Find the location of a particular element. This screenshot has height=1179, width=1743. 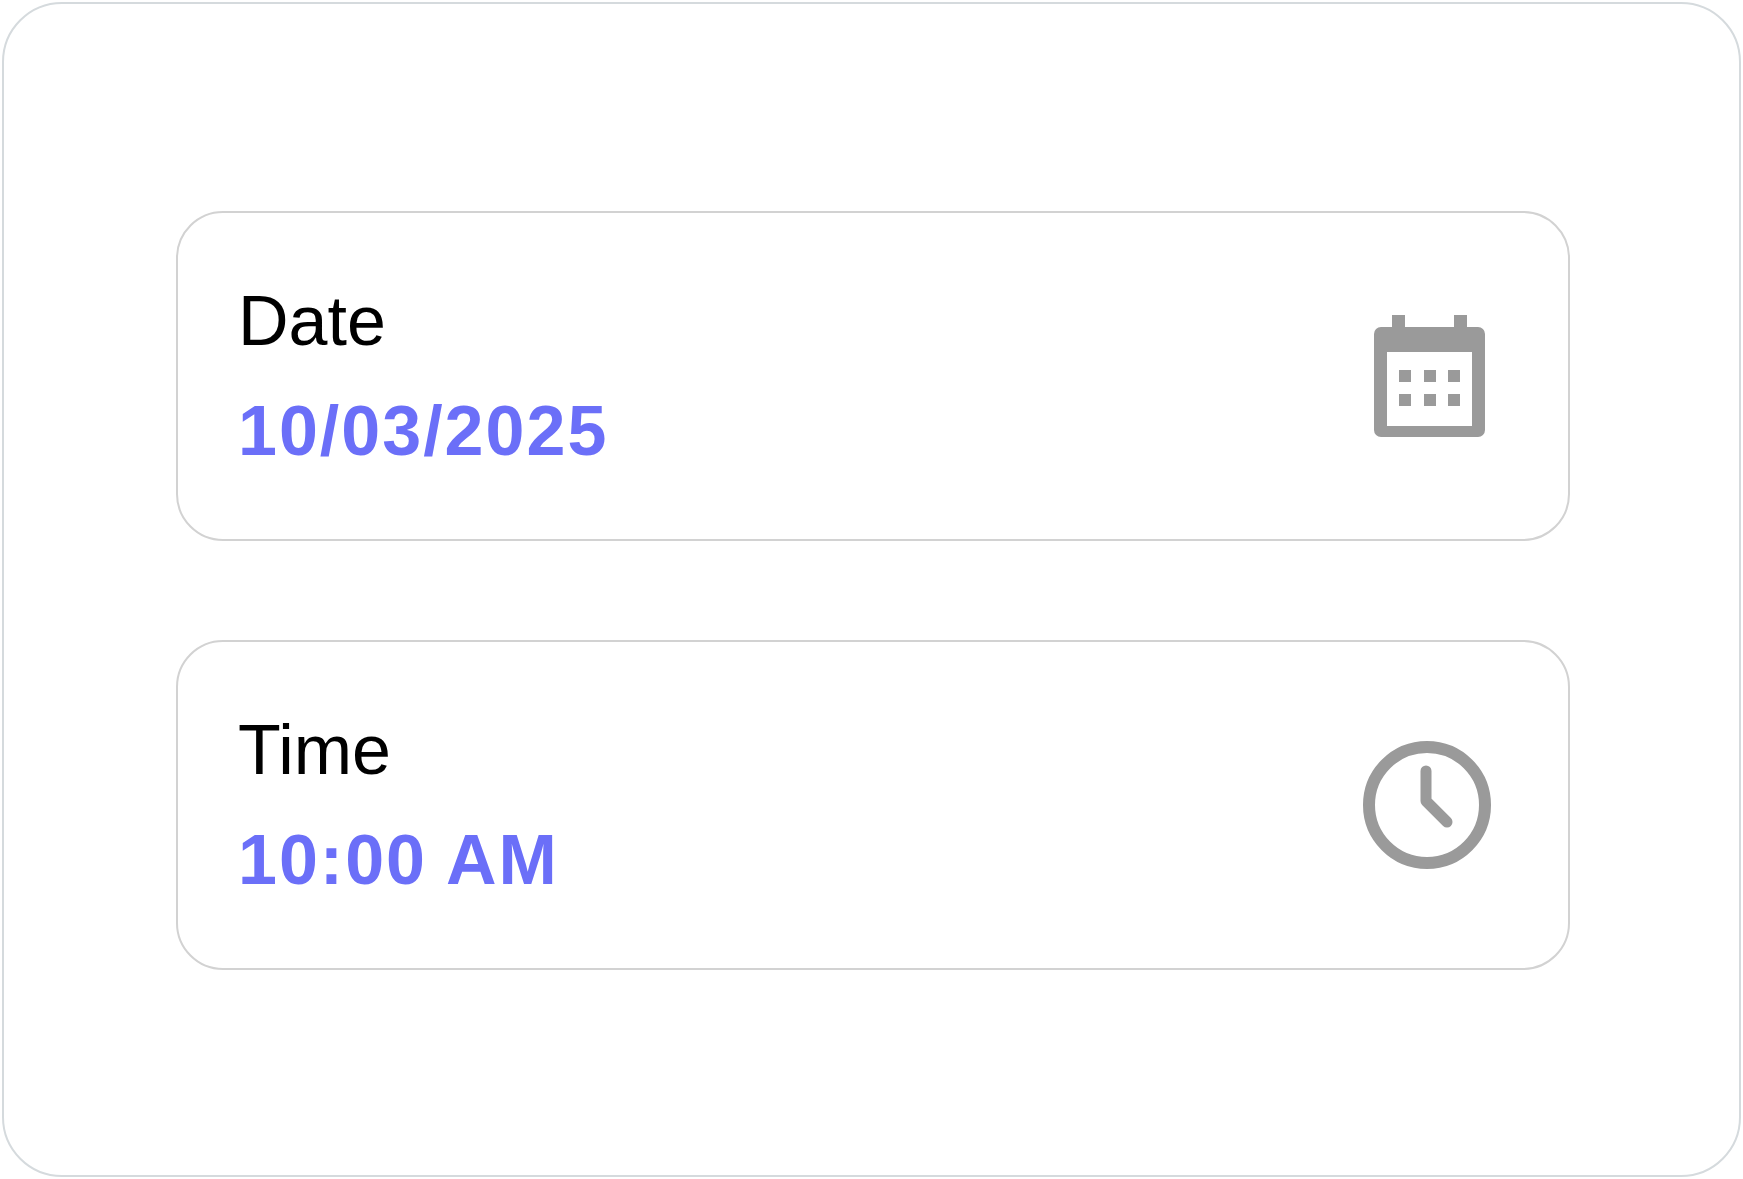

field-value: 10/03/2025 is located at coordinates (423, 431).